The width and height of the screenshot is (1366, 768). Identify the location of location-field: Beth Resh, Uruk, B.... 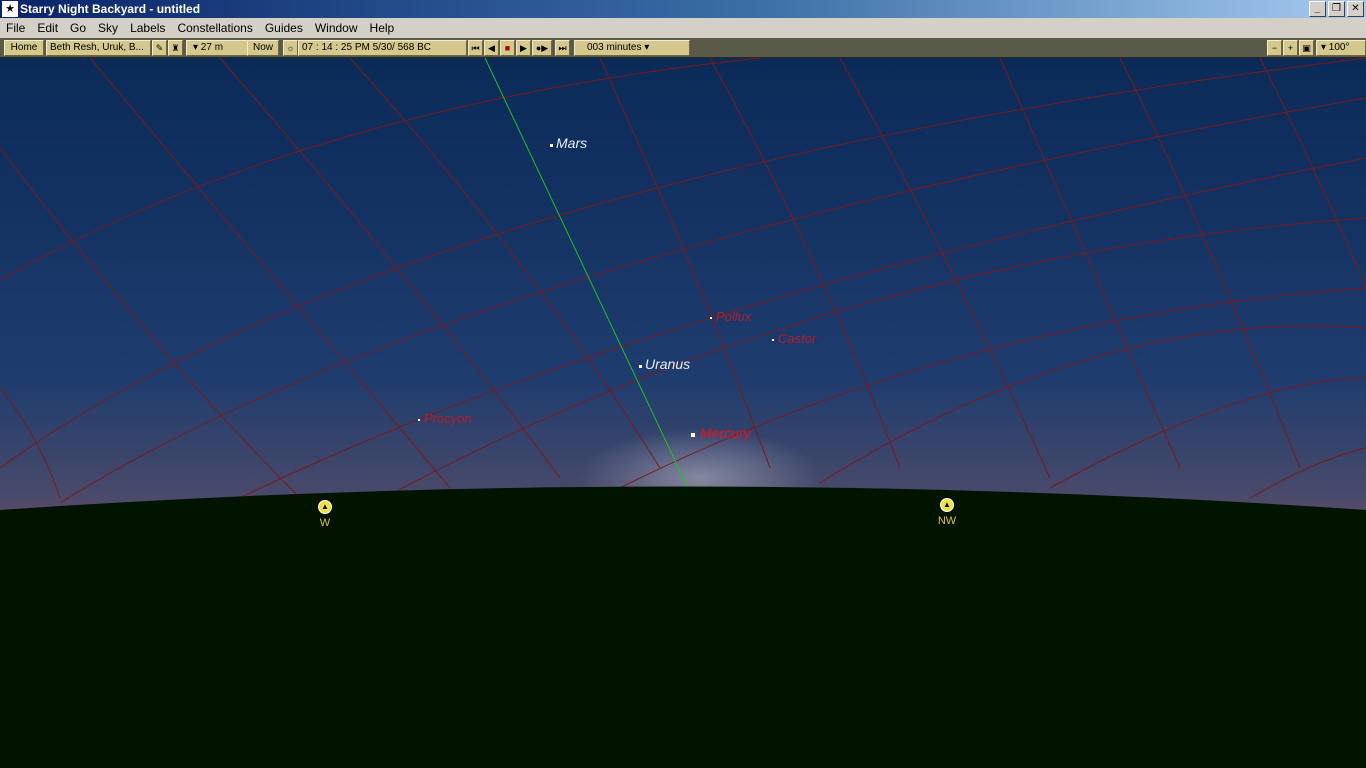
(98, 48).